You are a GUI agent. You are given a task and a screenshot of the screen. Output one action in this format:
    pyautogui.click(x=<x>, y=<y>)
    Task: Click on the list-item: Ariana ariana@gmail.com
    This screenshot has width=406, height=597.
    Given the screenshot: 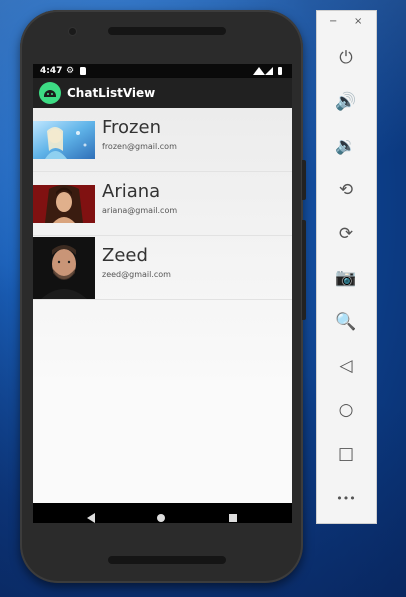 What is the action you would take?
    pyautogui.click(x=162, y=204)
    